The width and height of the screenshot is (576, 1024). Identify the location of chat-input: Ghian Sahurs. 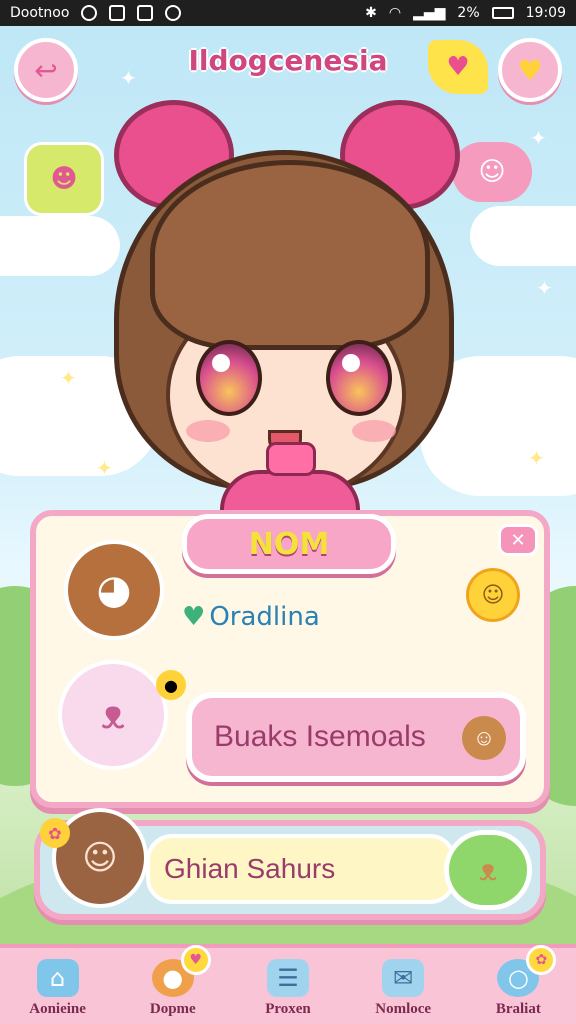
(301, 869).